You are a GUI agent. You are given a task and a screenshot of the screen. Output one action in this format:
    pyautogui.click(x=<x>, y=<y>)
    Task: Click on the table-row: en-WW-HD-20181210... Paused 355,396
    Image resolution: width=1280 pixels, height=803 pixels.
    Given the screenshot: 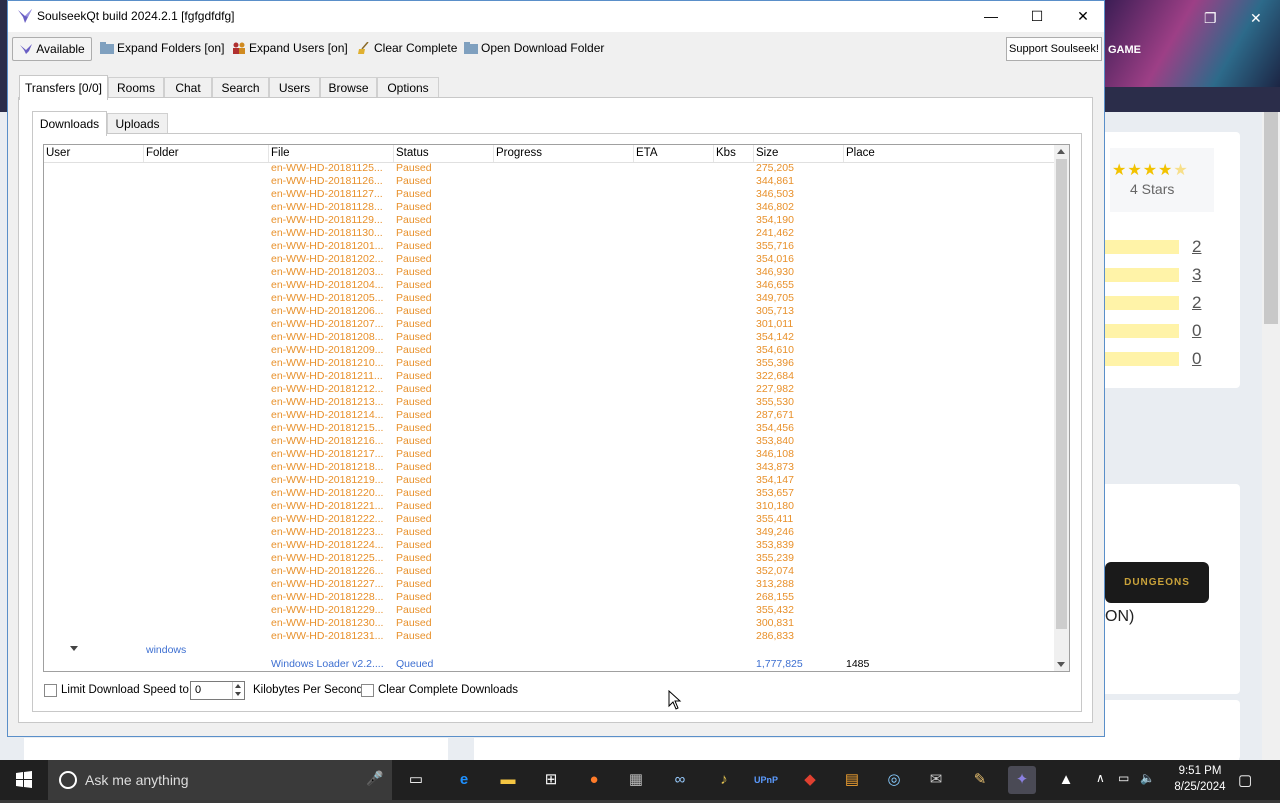 What is the action you would take?
    pyautogui.click(x=549, y=363)
    